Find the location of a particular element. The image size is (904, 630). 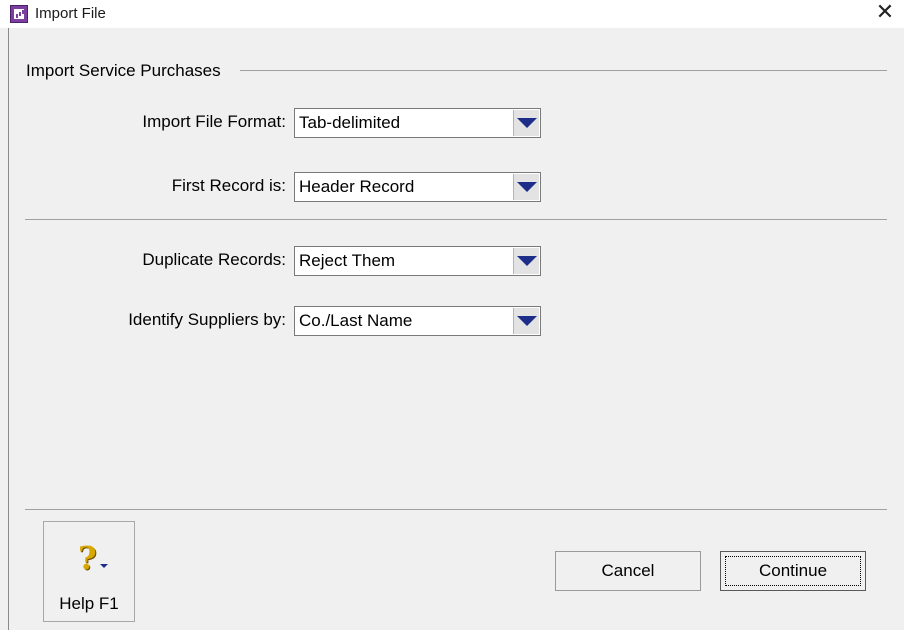

duplicate-records-dropdown: Reject Them is located at coordinates (417, 261).